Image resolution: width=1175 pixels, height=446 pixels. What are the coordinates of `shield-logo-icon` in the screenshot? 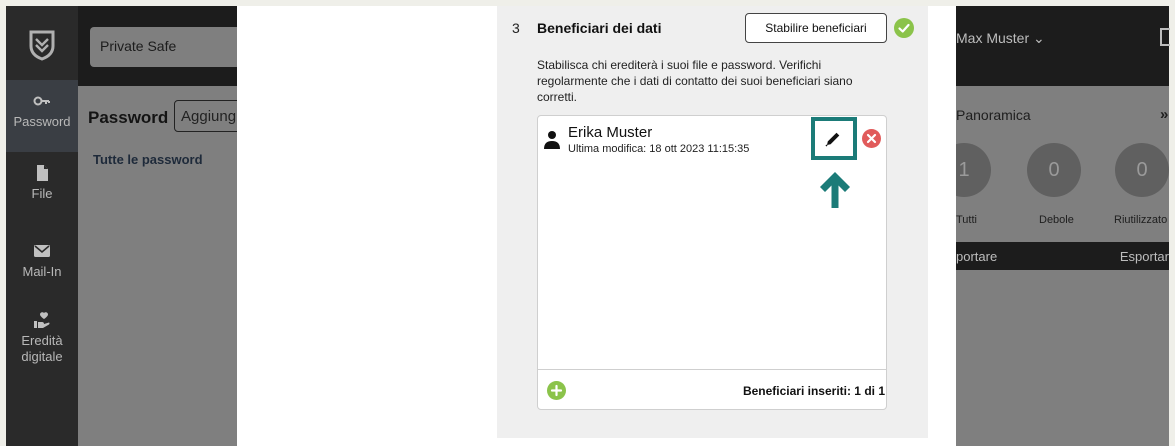 It's located at (42, 45).